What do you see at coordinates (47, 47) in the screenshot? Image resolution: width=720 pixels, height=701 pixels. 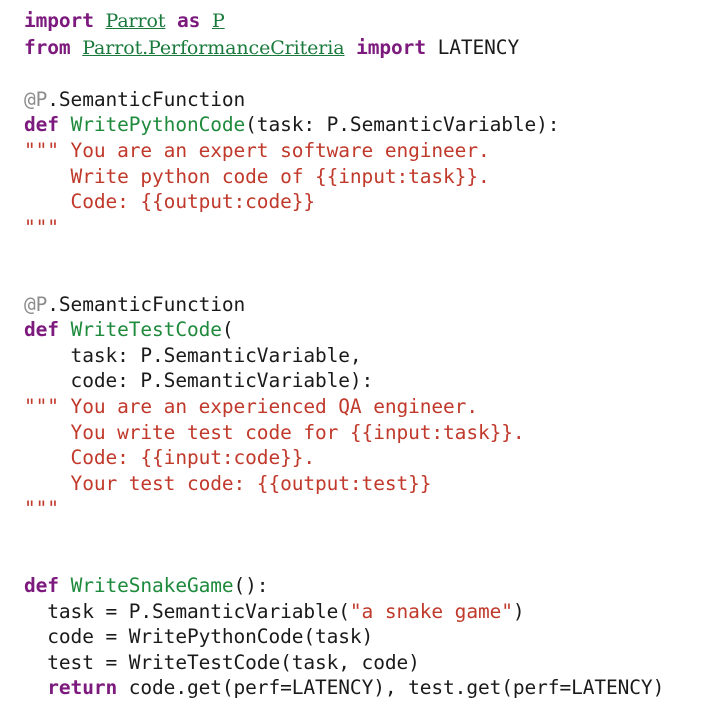 I see `code-token-keyword: from` at bounding box center [47, 47].